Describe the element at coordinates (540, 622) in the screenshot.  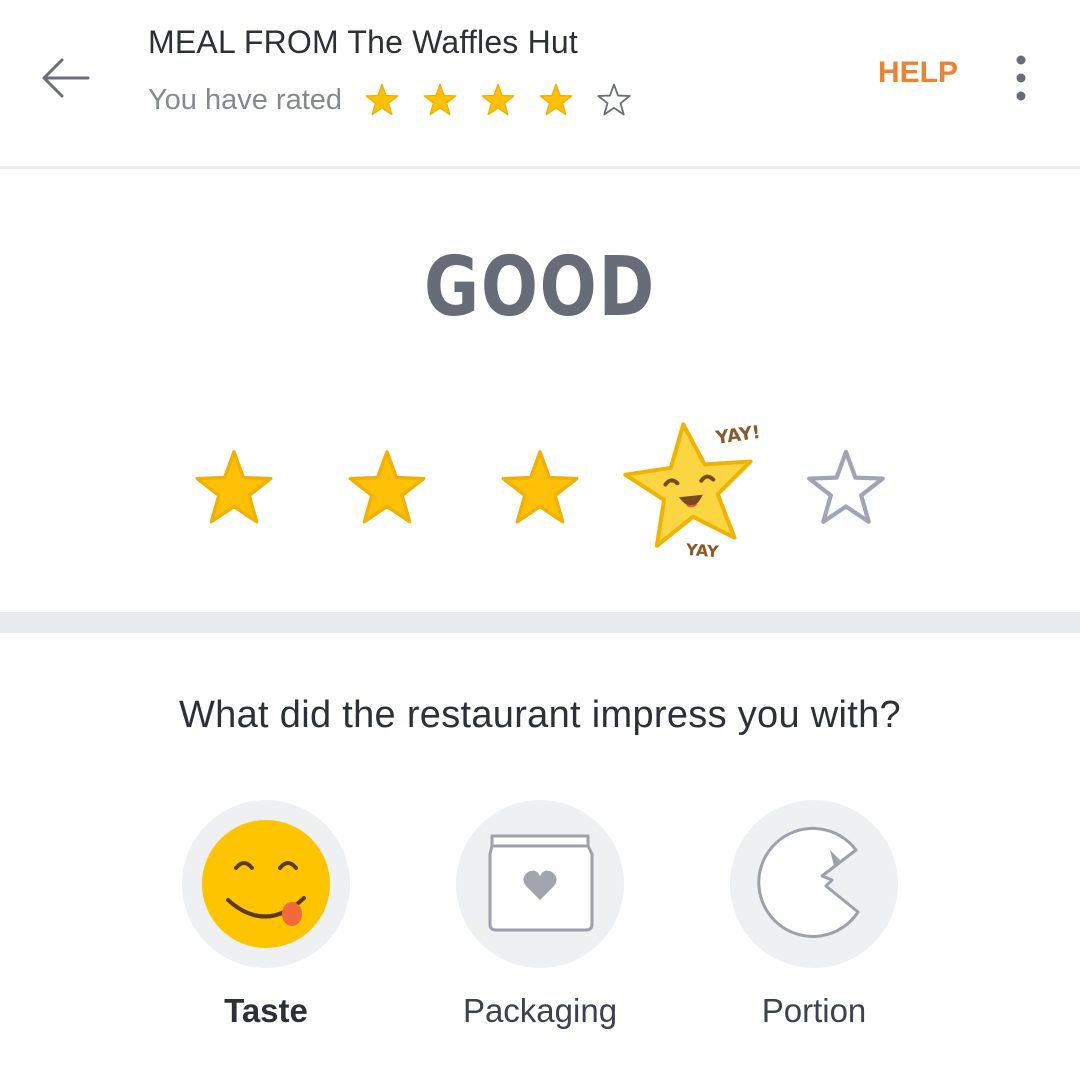
I see `section-divider` at that location.